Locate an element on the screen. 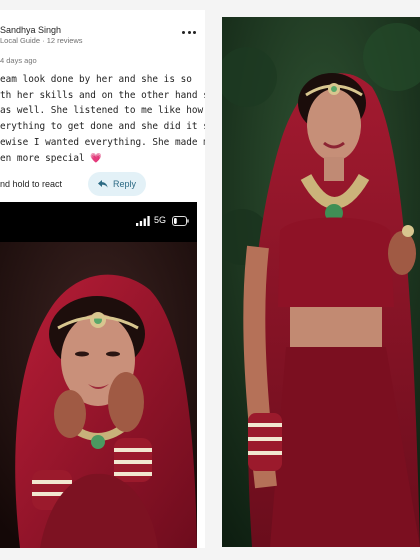 The width and height of the screenshot is (420, 560). review-line: eam look done by her and she is so is located at coordinates (96, 79).